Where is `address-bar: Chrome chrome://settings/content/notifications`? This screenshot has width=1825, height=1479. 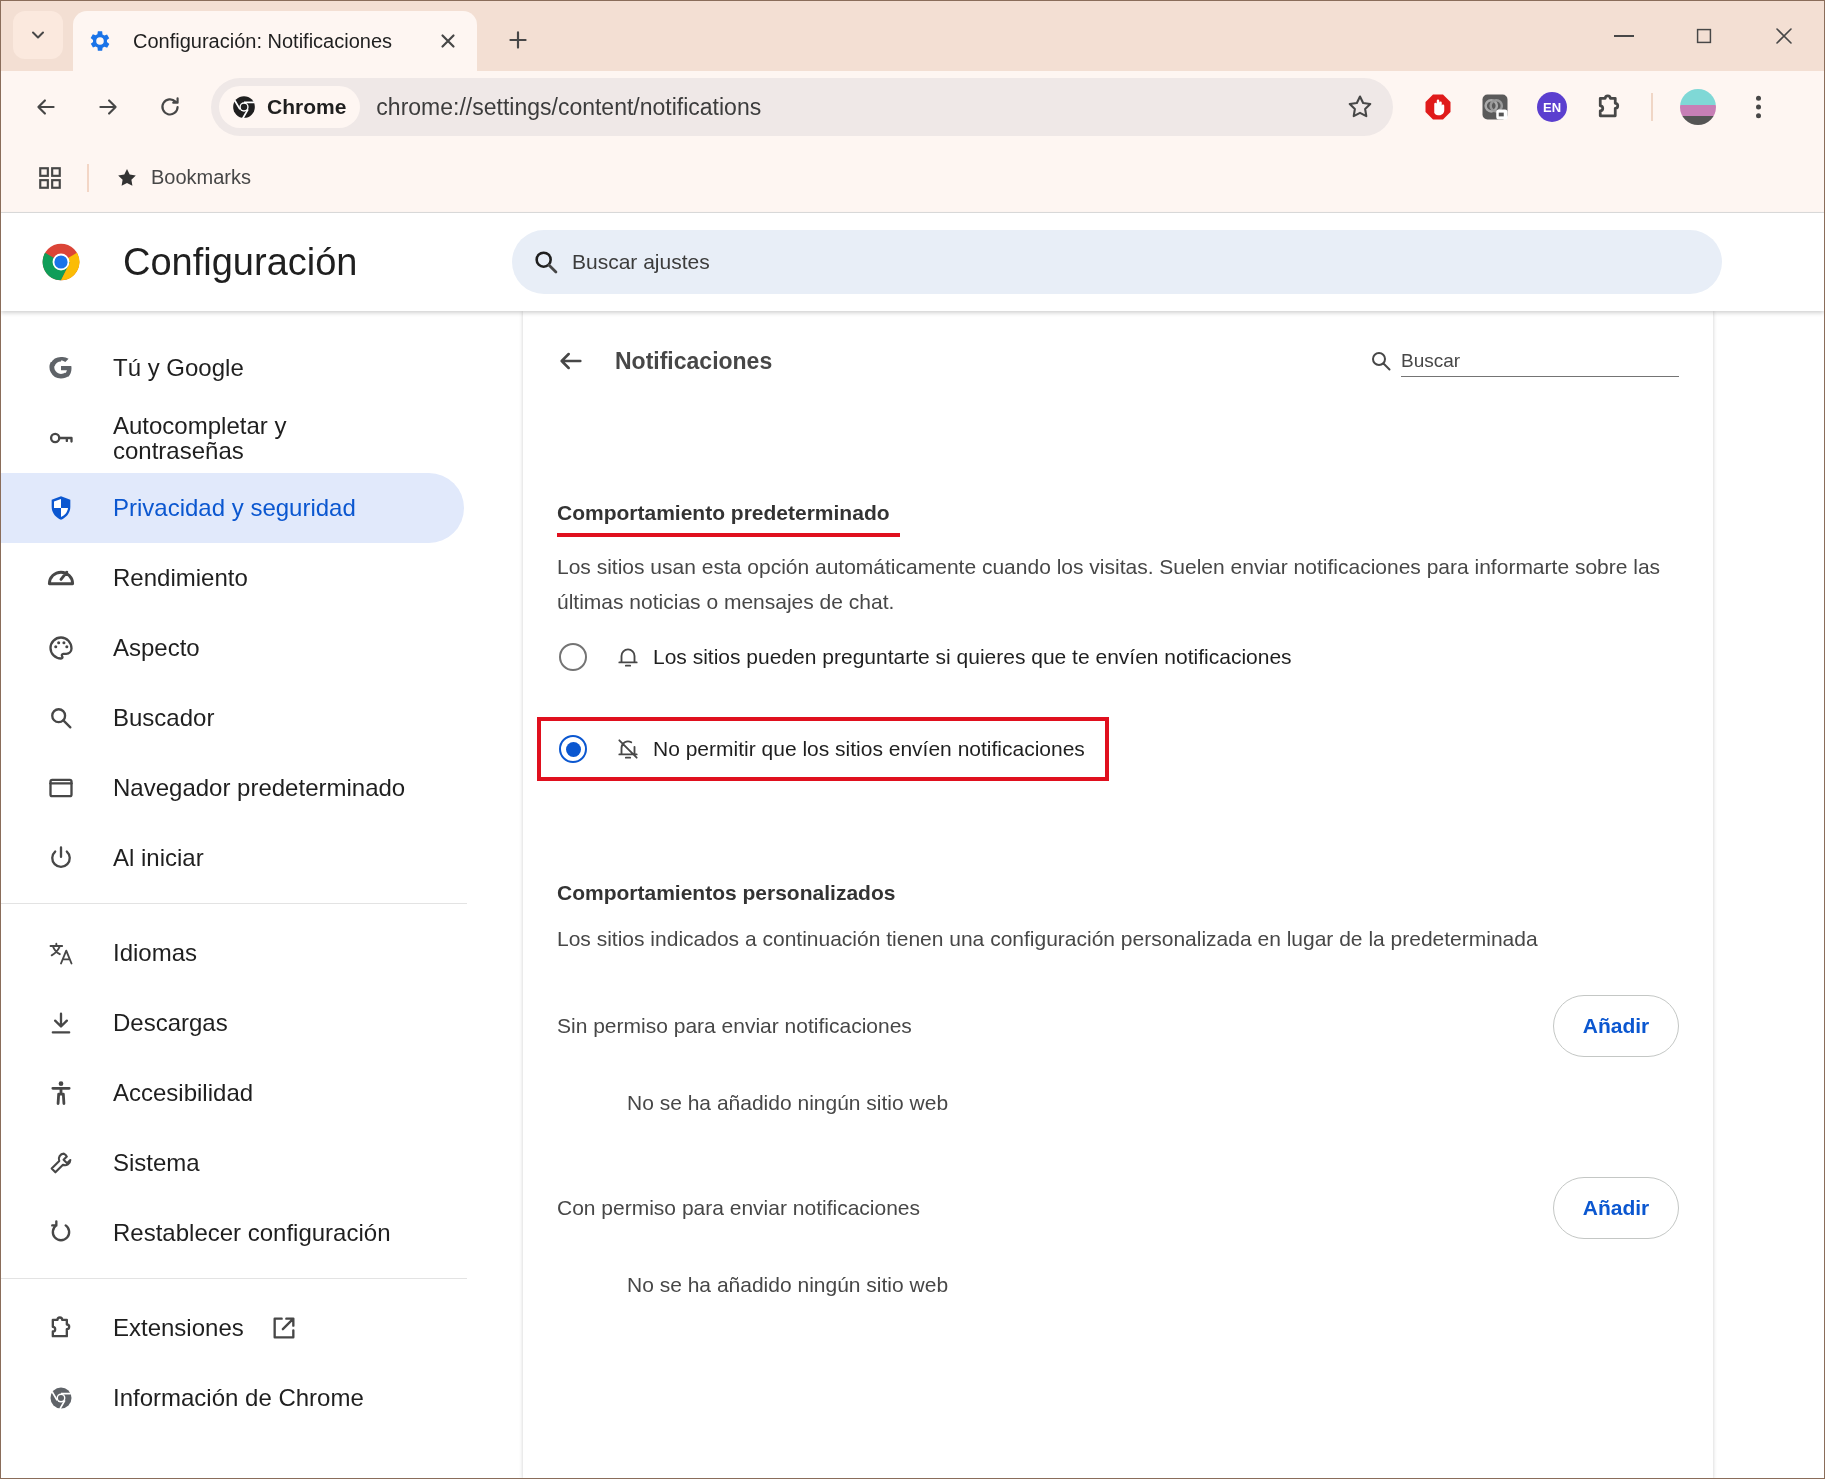 address-bar: Chrome chrome://settings/content/notifications is located at coordinates (802, 107).